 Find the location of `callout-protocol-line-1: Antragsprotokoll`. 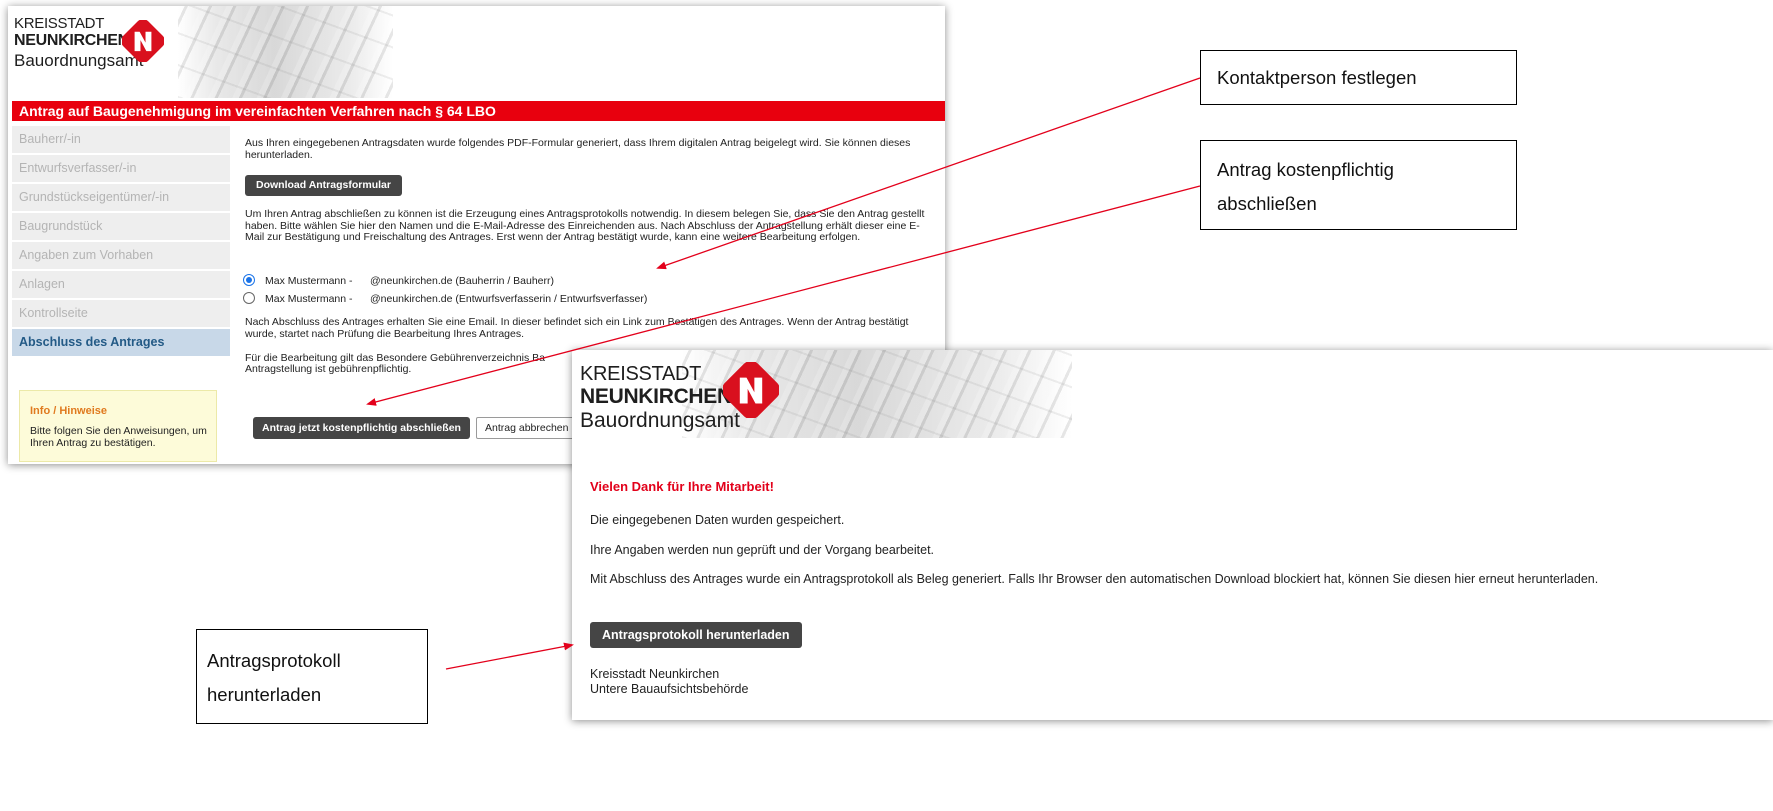

callout-protocol-line-1: Antragsprotokoll is located at coordinates (274, 660).